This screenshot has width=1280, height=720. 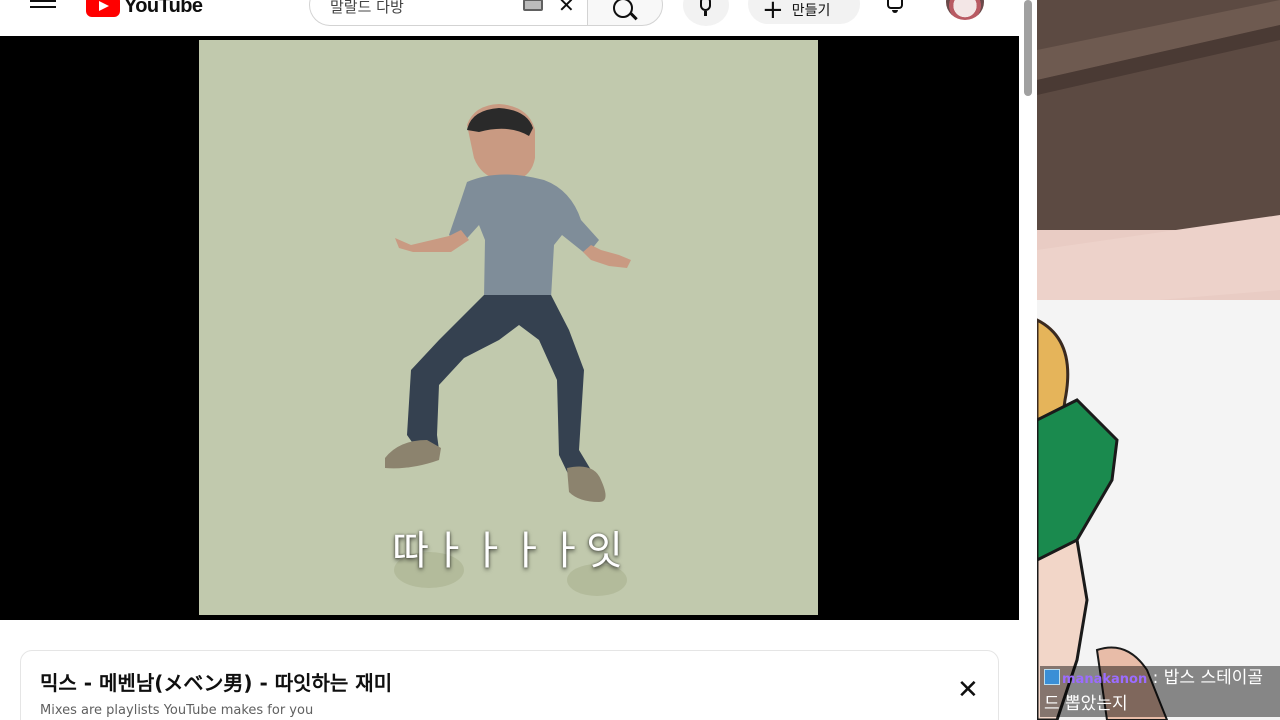 What do you see at coordinates (1028, 360) in the screenshot?
I see `scrollbar` at bounding box center [1028, 360].